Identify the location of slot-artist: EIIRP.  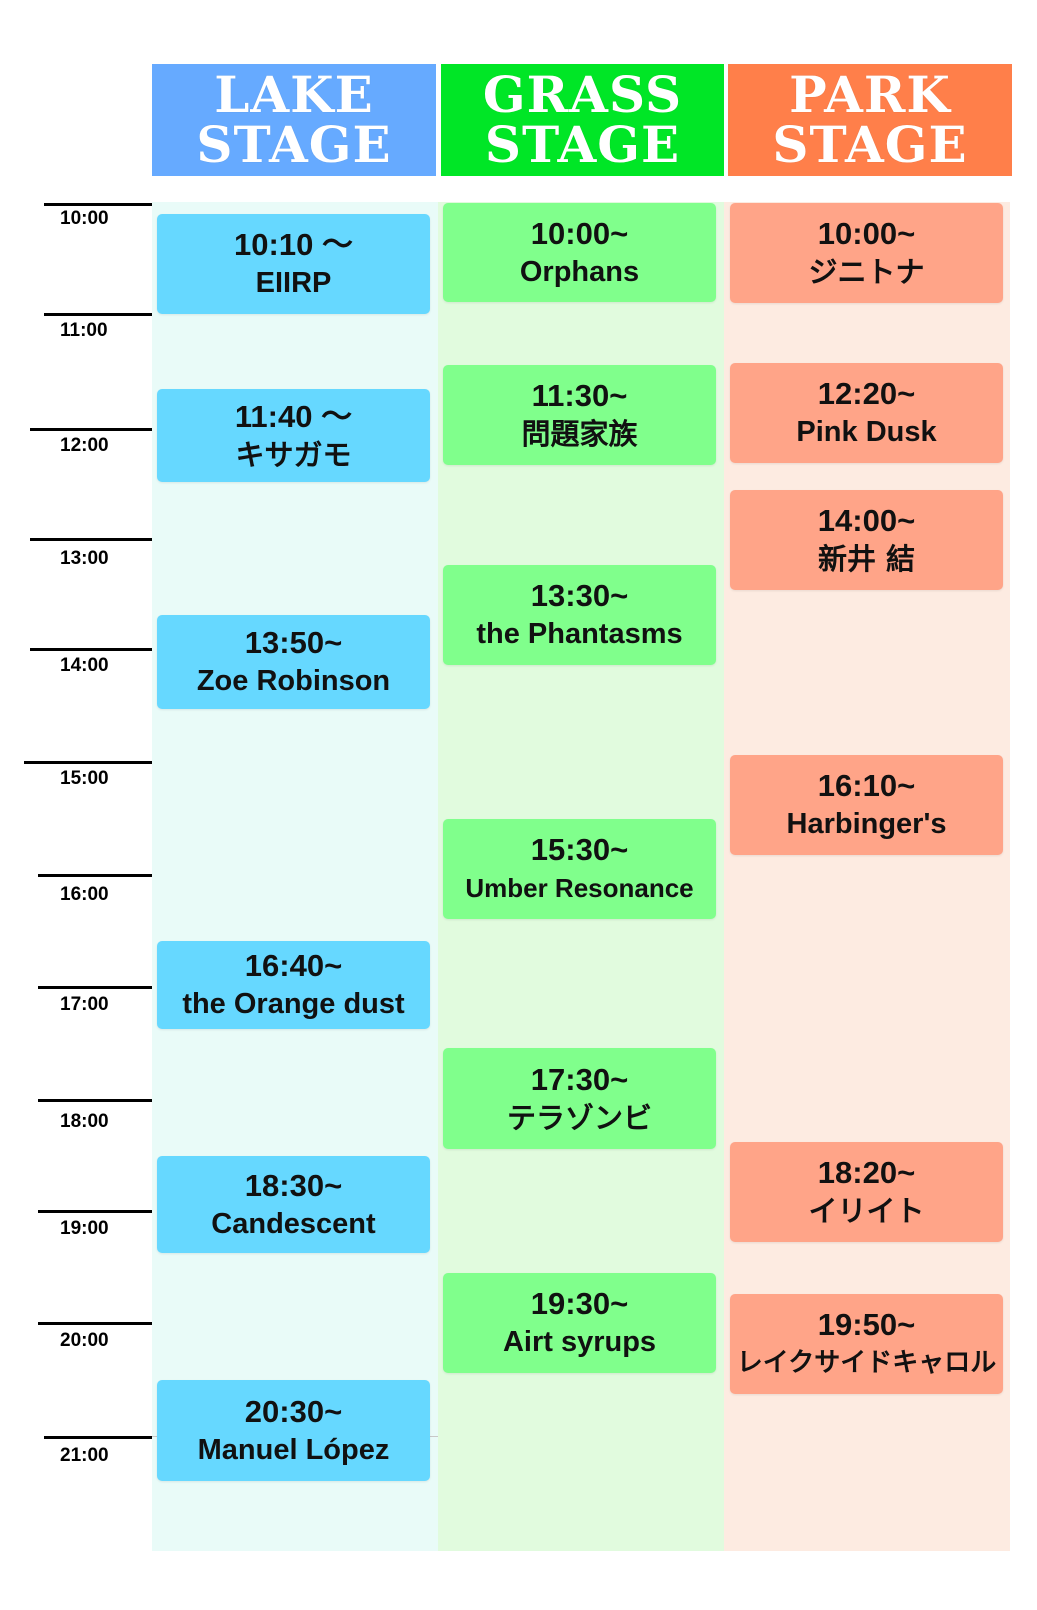
(293, 283).